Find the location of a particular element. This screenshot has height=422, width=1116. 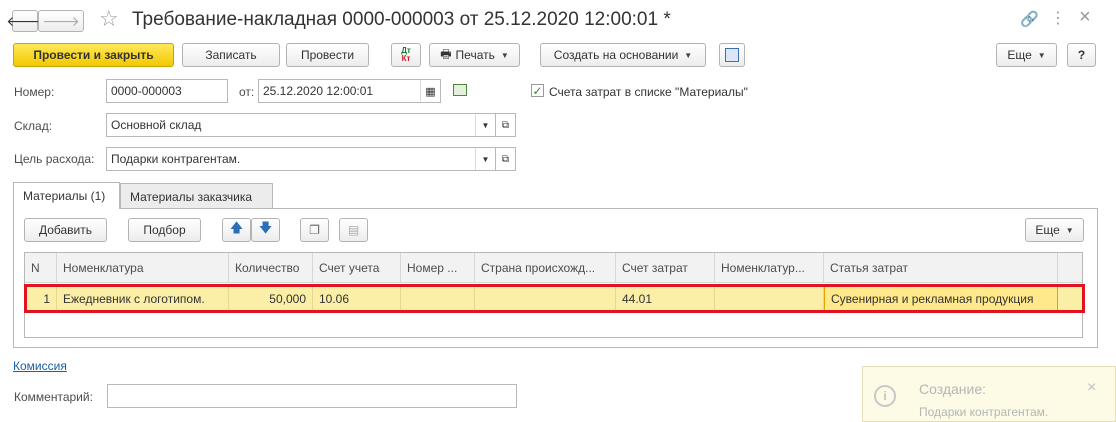

back-button: 🡐 is located at coordinates (25, 21).